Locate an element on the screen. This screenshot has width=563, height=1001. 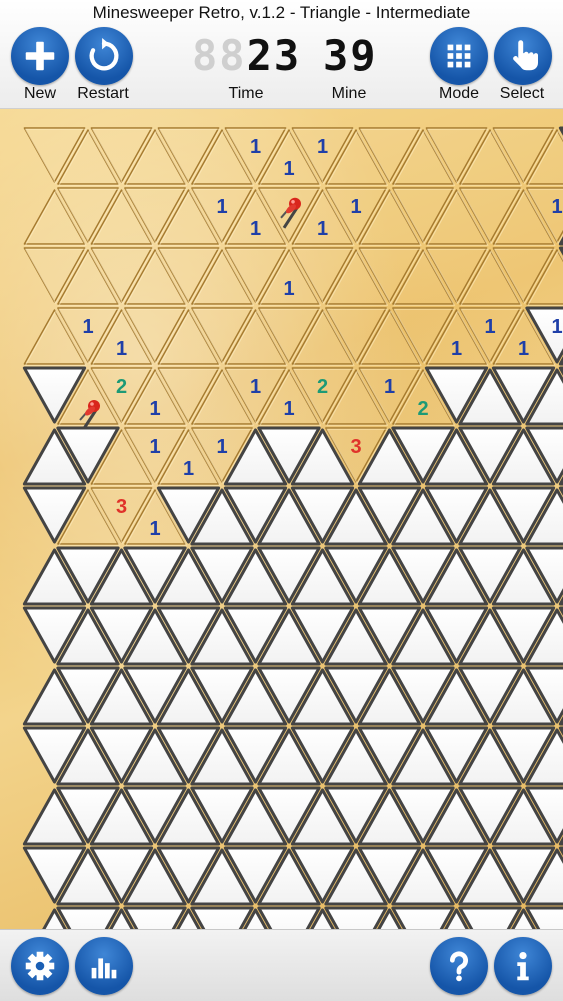
statistics-button is located at coordinates (104, 966).